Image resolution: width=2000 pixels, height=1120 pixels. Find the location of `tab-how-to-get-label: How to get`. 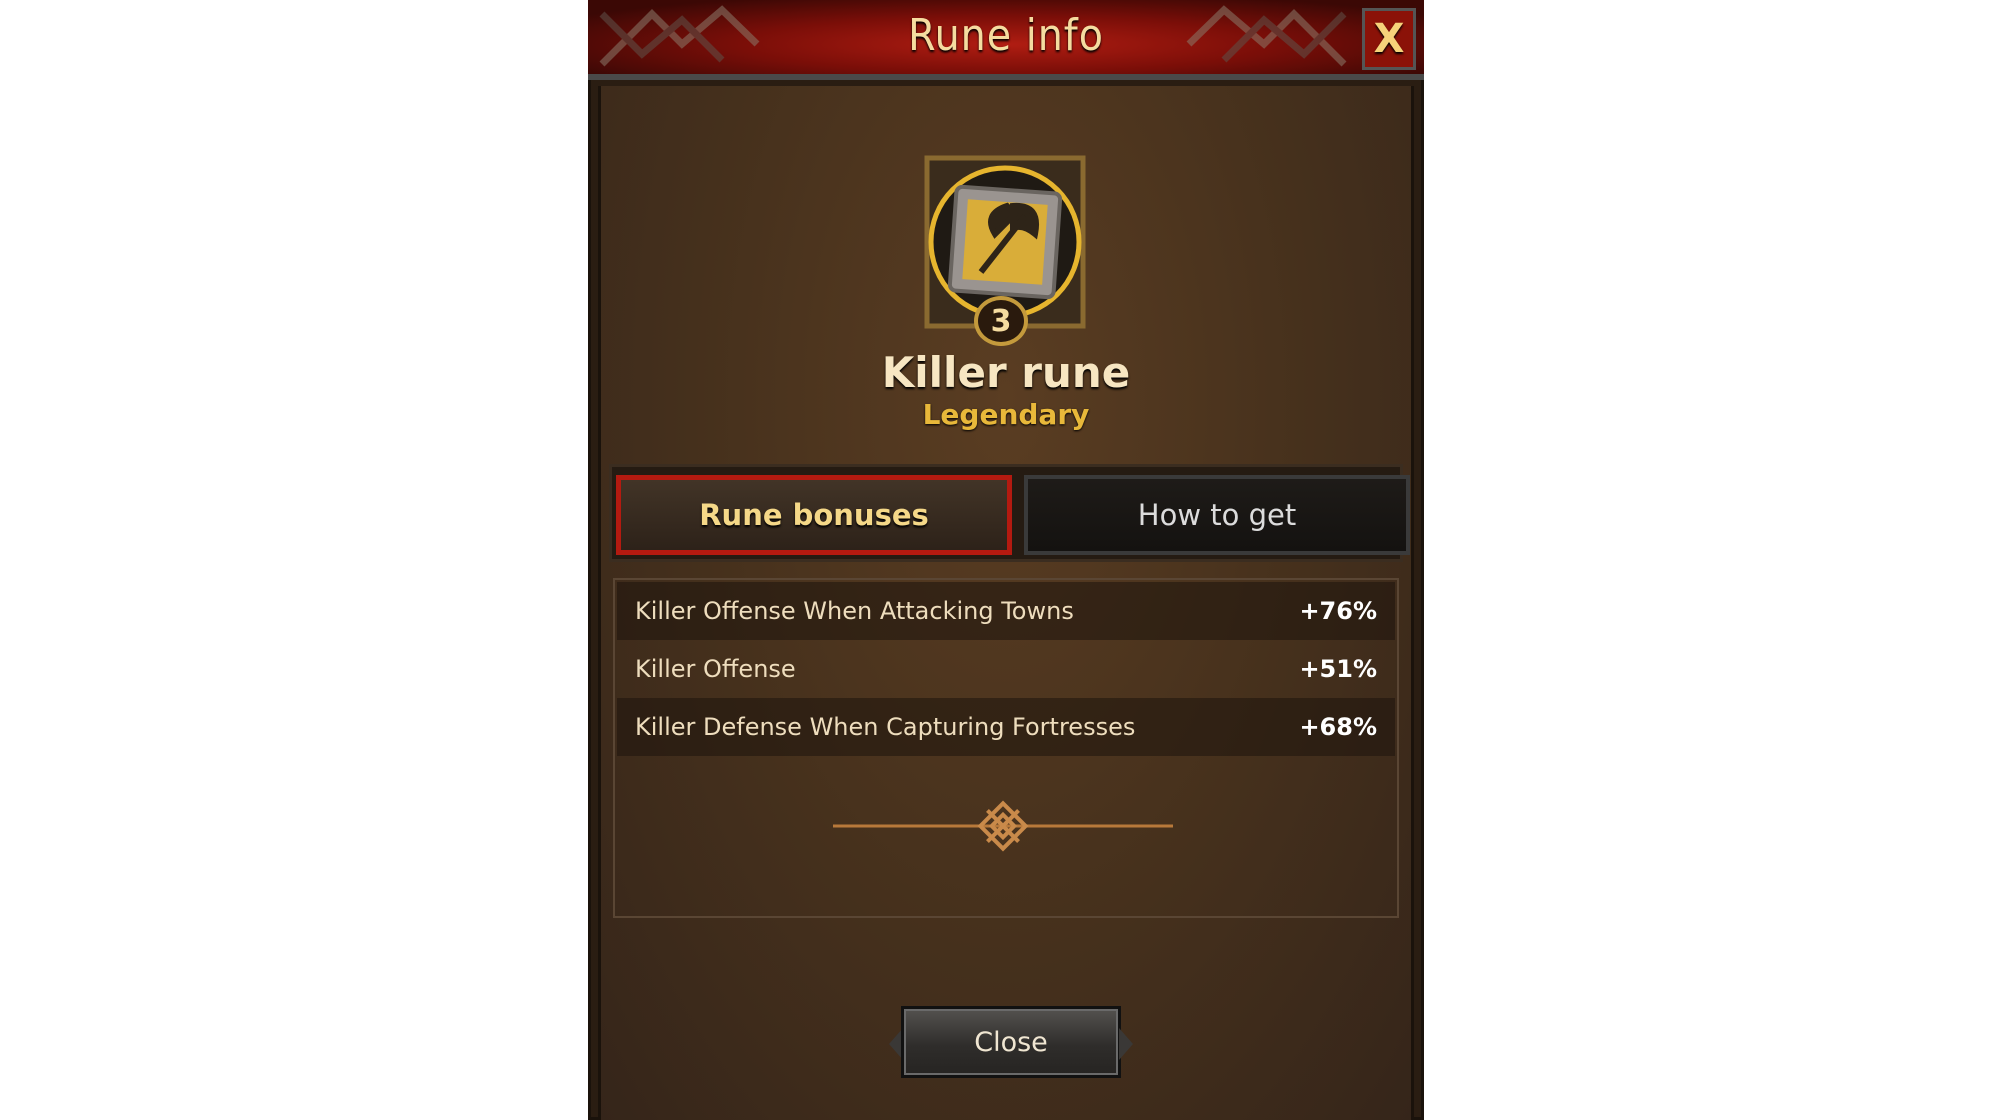

tab-how-to-get-label: How to get is located at coordinates (1217, 515).